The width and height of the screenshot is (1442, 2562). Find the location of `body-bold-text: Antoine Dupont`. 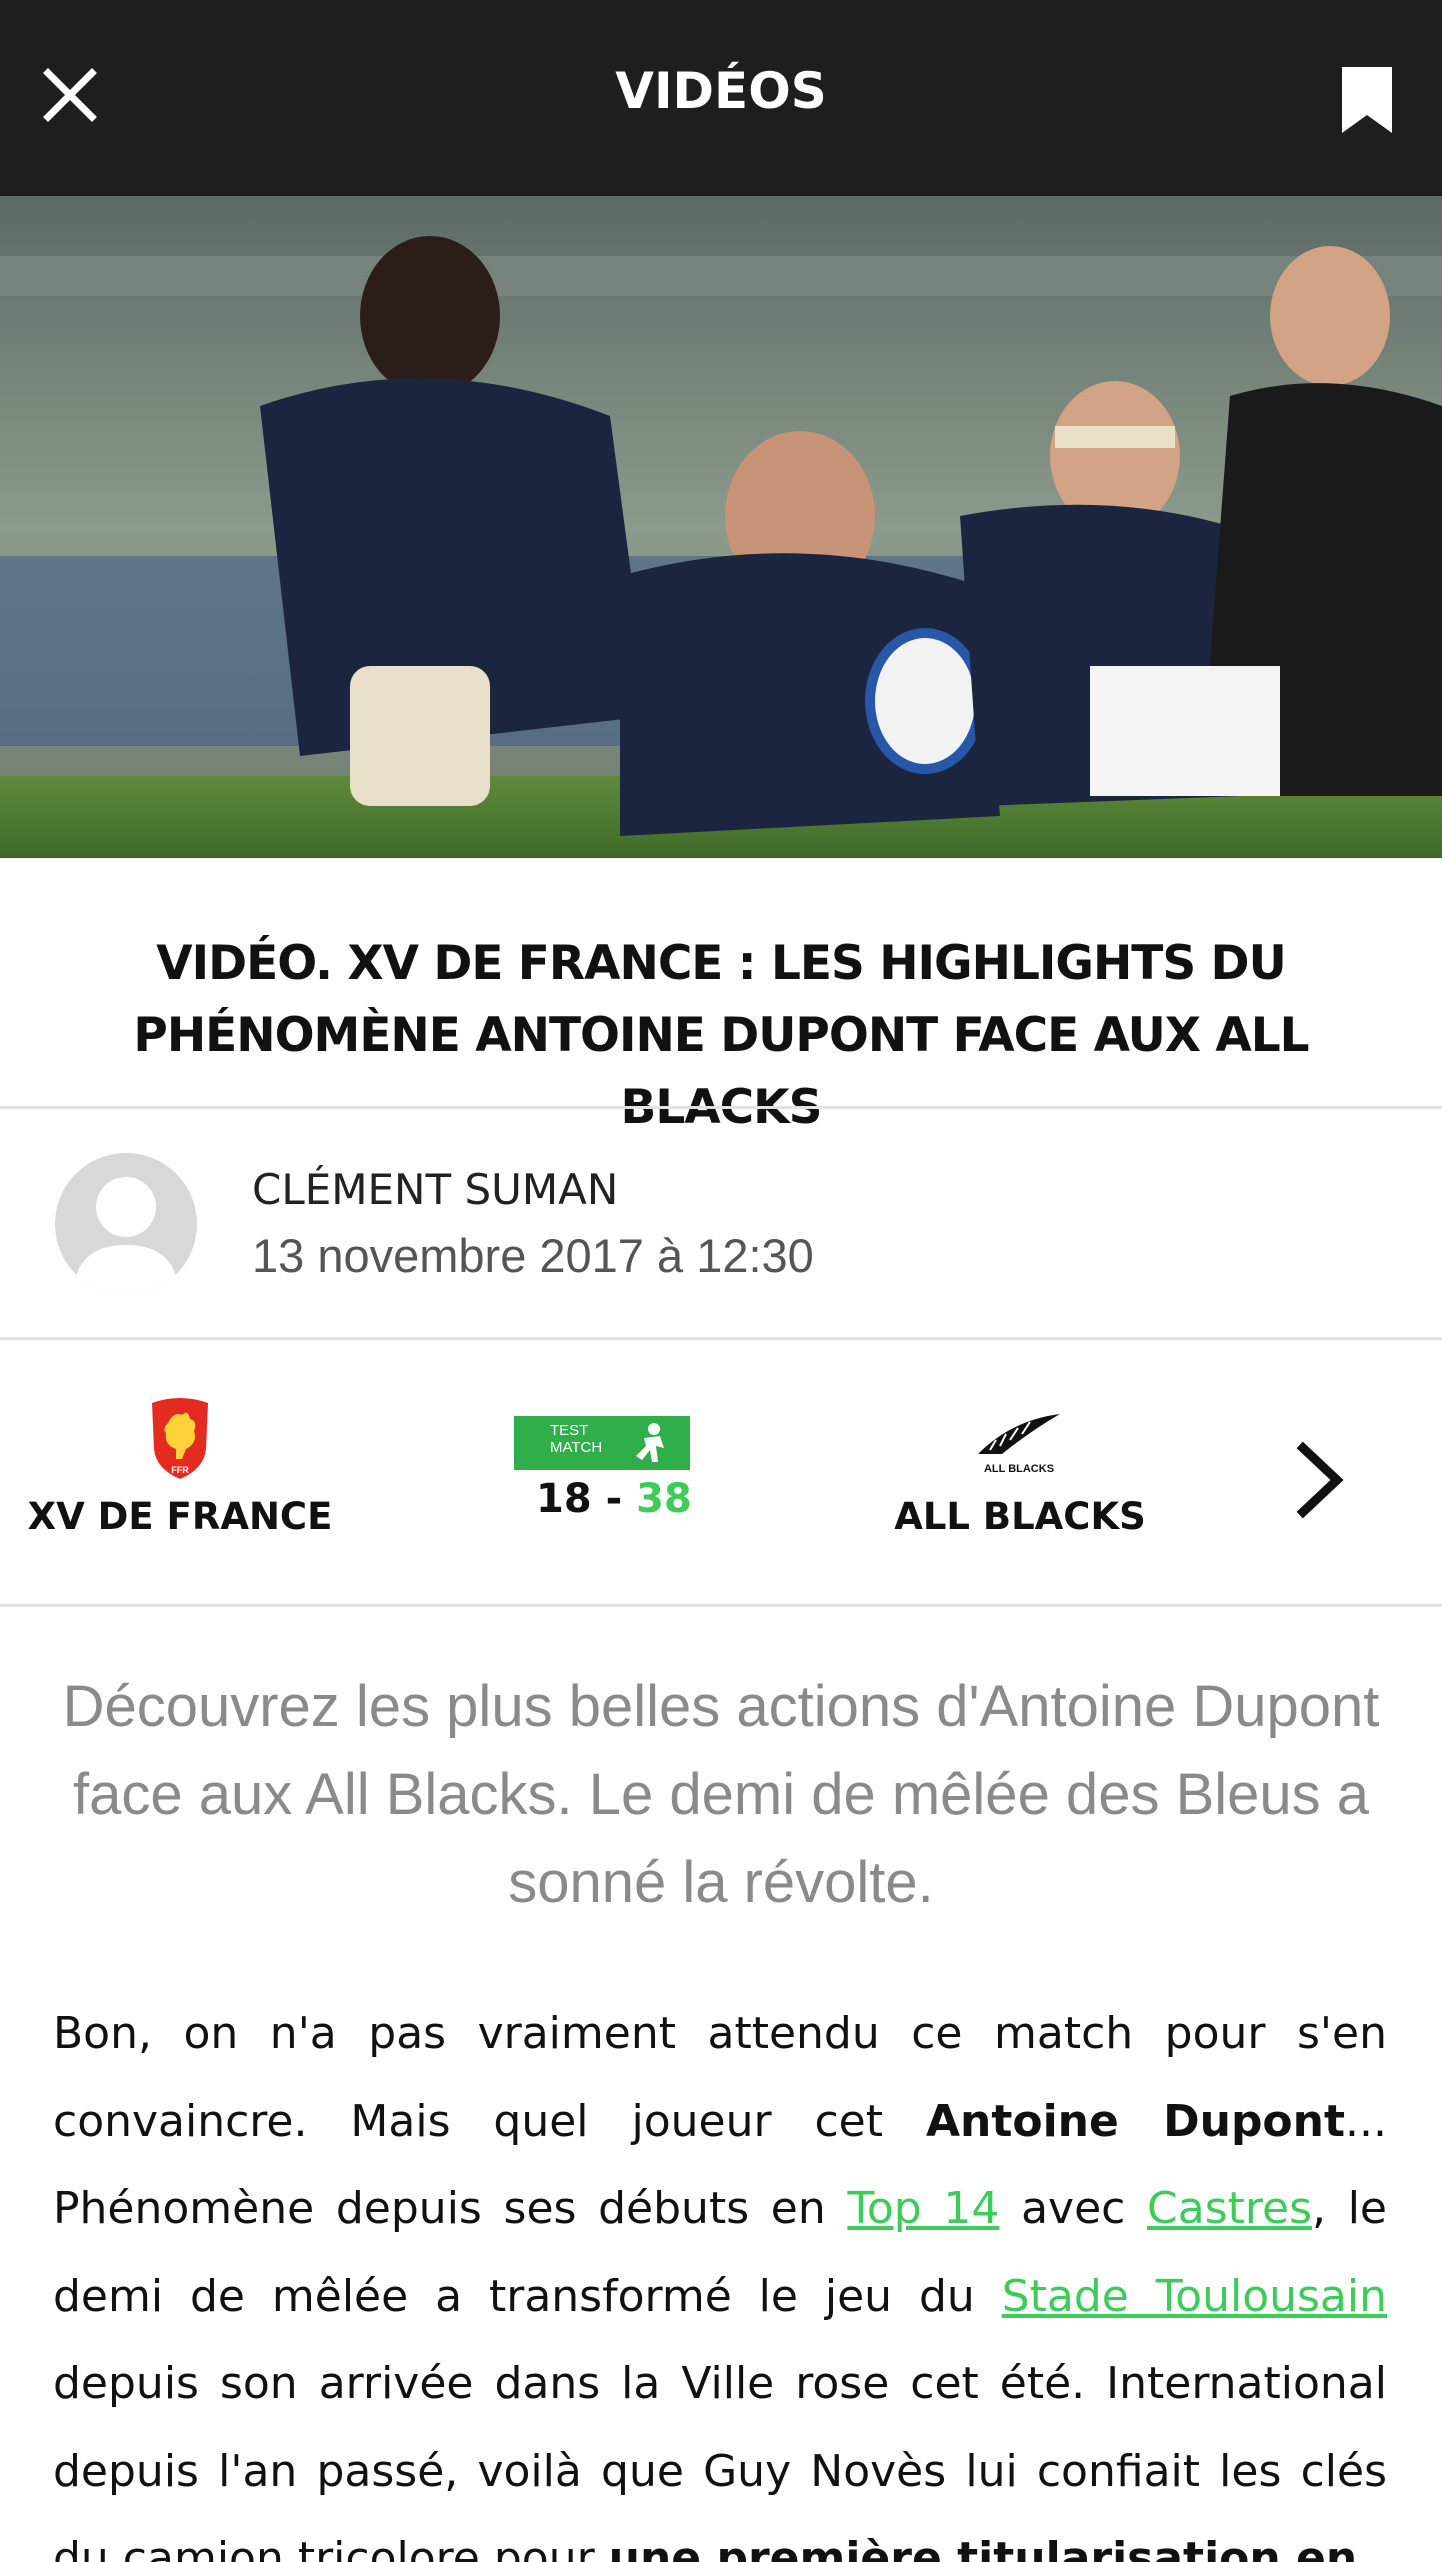

body-bold-text: Antoine Dupont is located at coordinates (1135, 2121).